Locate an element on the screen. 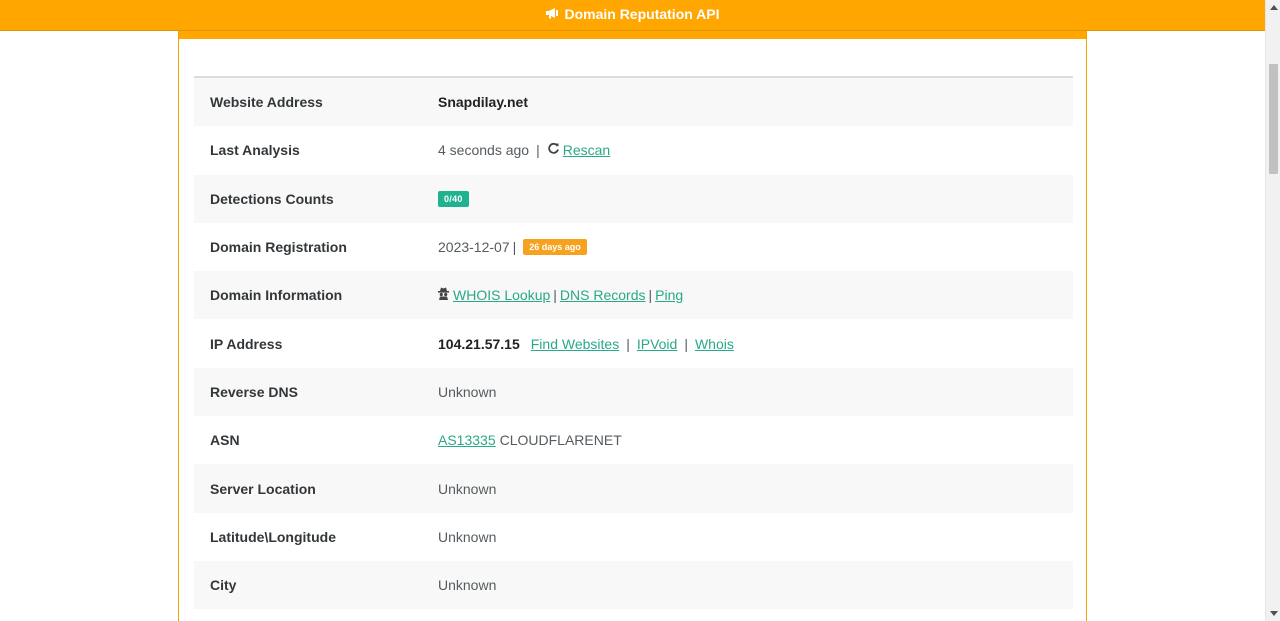 This screenshot has height=621, width=1280. server-location-value: Unknown is located at coordinates (467, 488).